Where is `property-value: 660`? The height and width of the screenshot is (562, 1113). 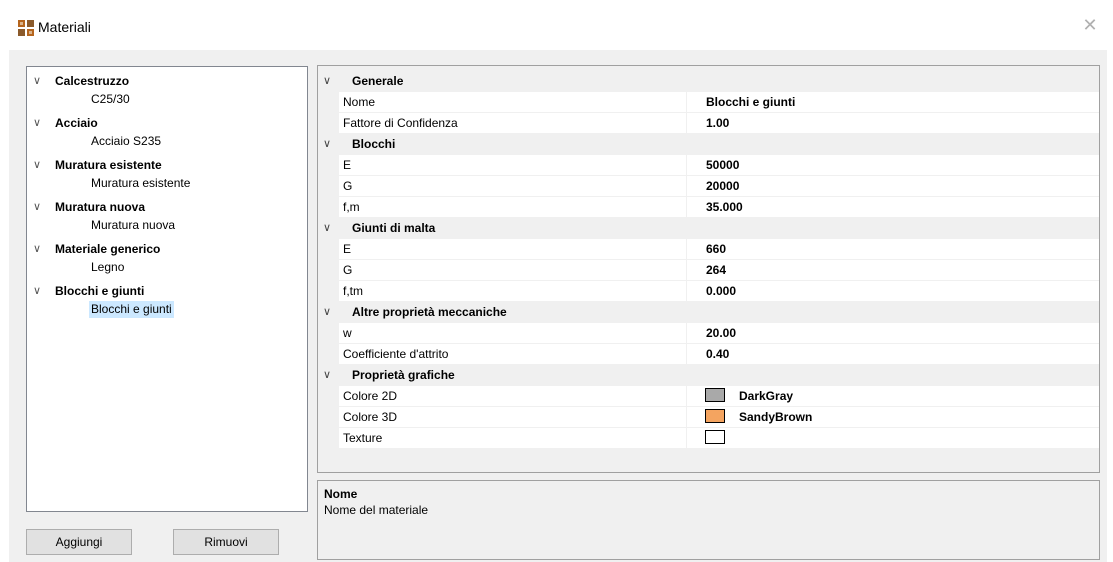 property-value: 660 is located at coordinates (716, 249).